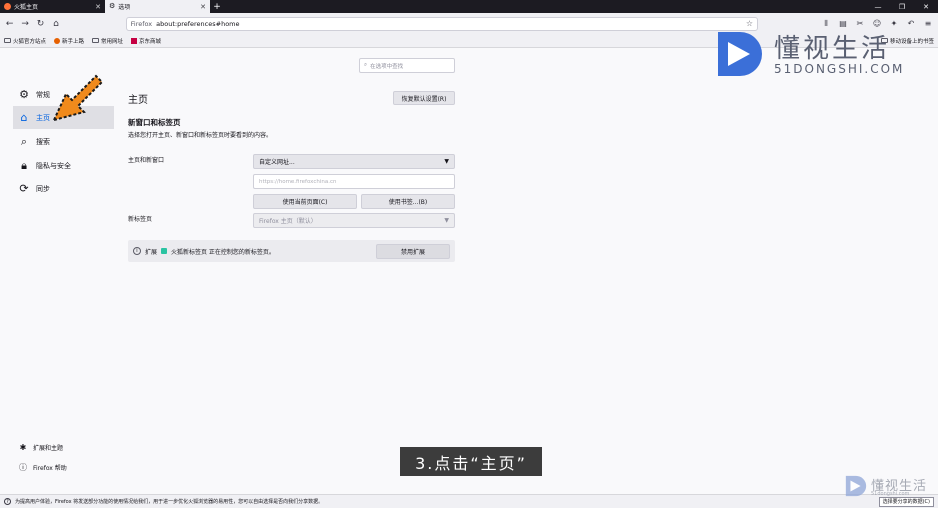  I want to click on page-title: 主页, so click(138, 100).